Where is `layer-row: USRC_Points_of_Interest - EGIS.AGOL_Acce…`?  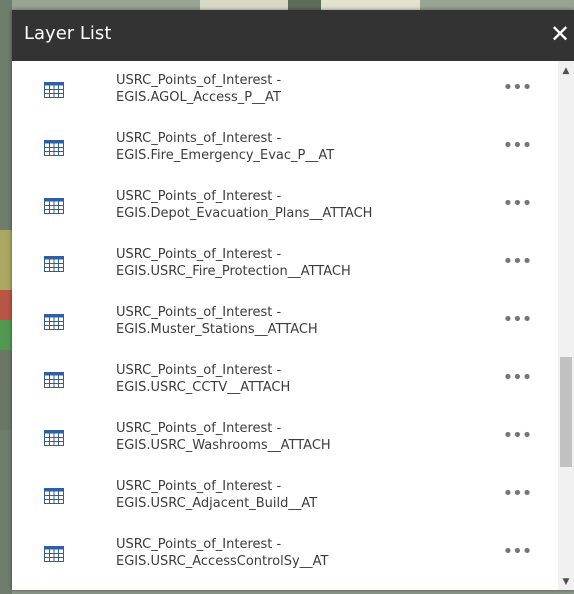 layer-row: USRC_Points_of_Interest - EGIS.AGOL_Acce… is located at coordinates (285, 90).